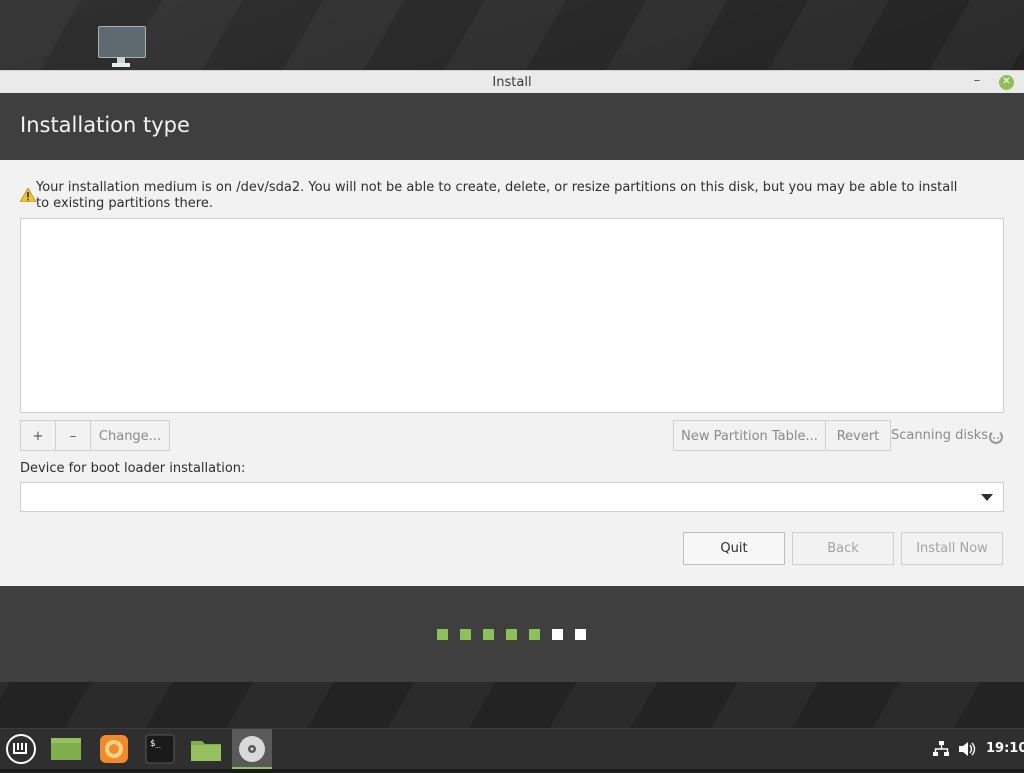 The image size is (1024, 773). I want to click on clock: 19:10, so click(1005, 748).